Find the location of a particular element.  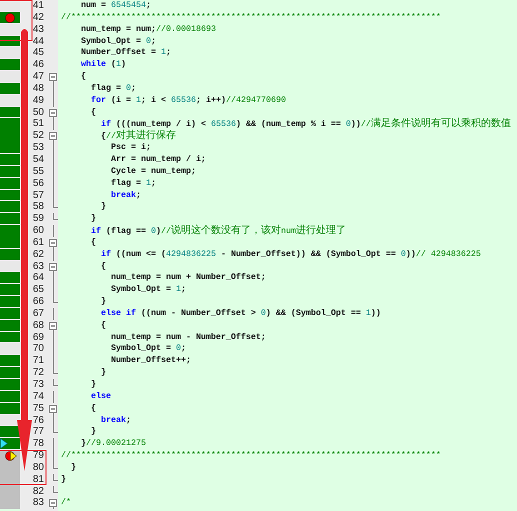

line-number: 59 is located at coordinates (38, 219).